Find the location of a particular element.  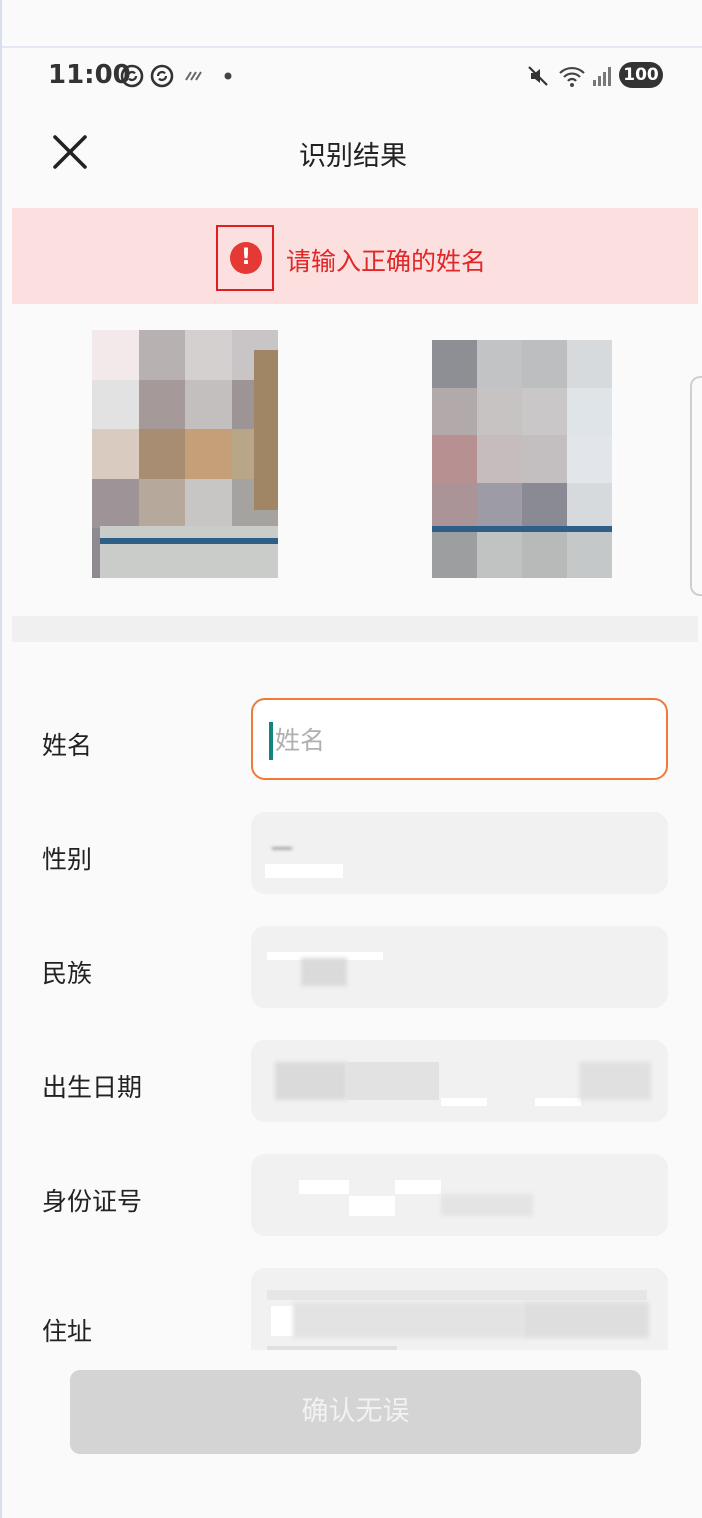

status-bar: 11:00 100 is located at coordinates (352, 75).